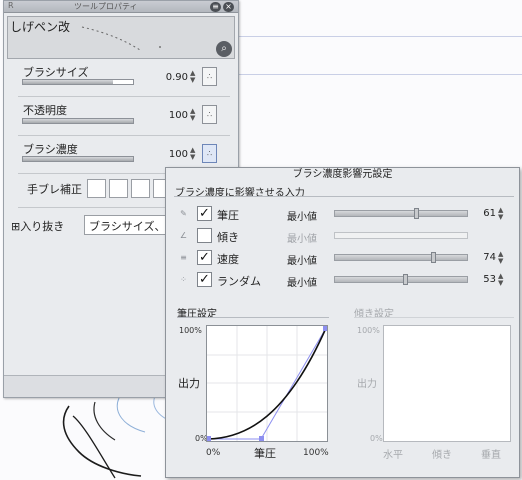  I want to click on speed-checkbox: ✓, so click(204, 257).